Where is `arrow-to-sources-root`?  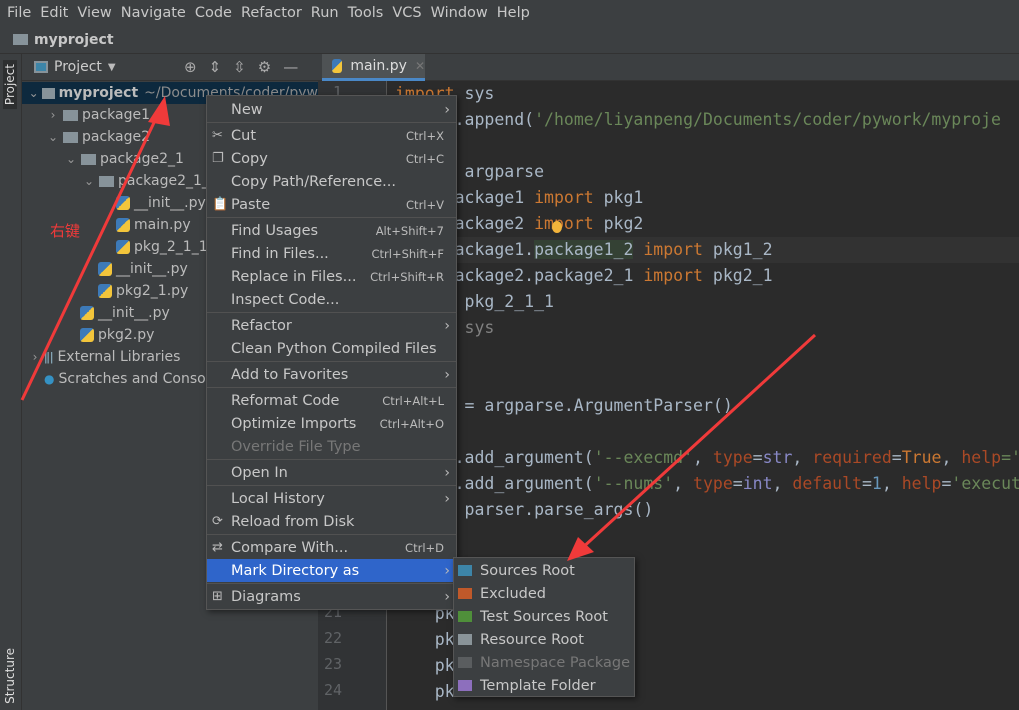
arrow-to-sources-root is located at coordinates (697, 442).